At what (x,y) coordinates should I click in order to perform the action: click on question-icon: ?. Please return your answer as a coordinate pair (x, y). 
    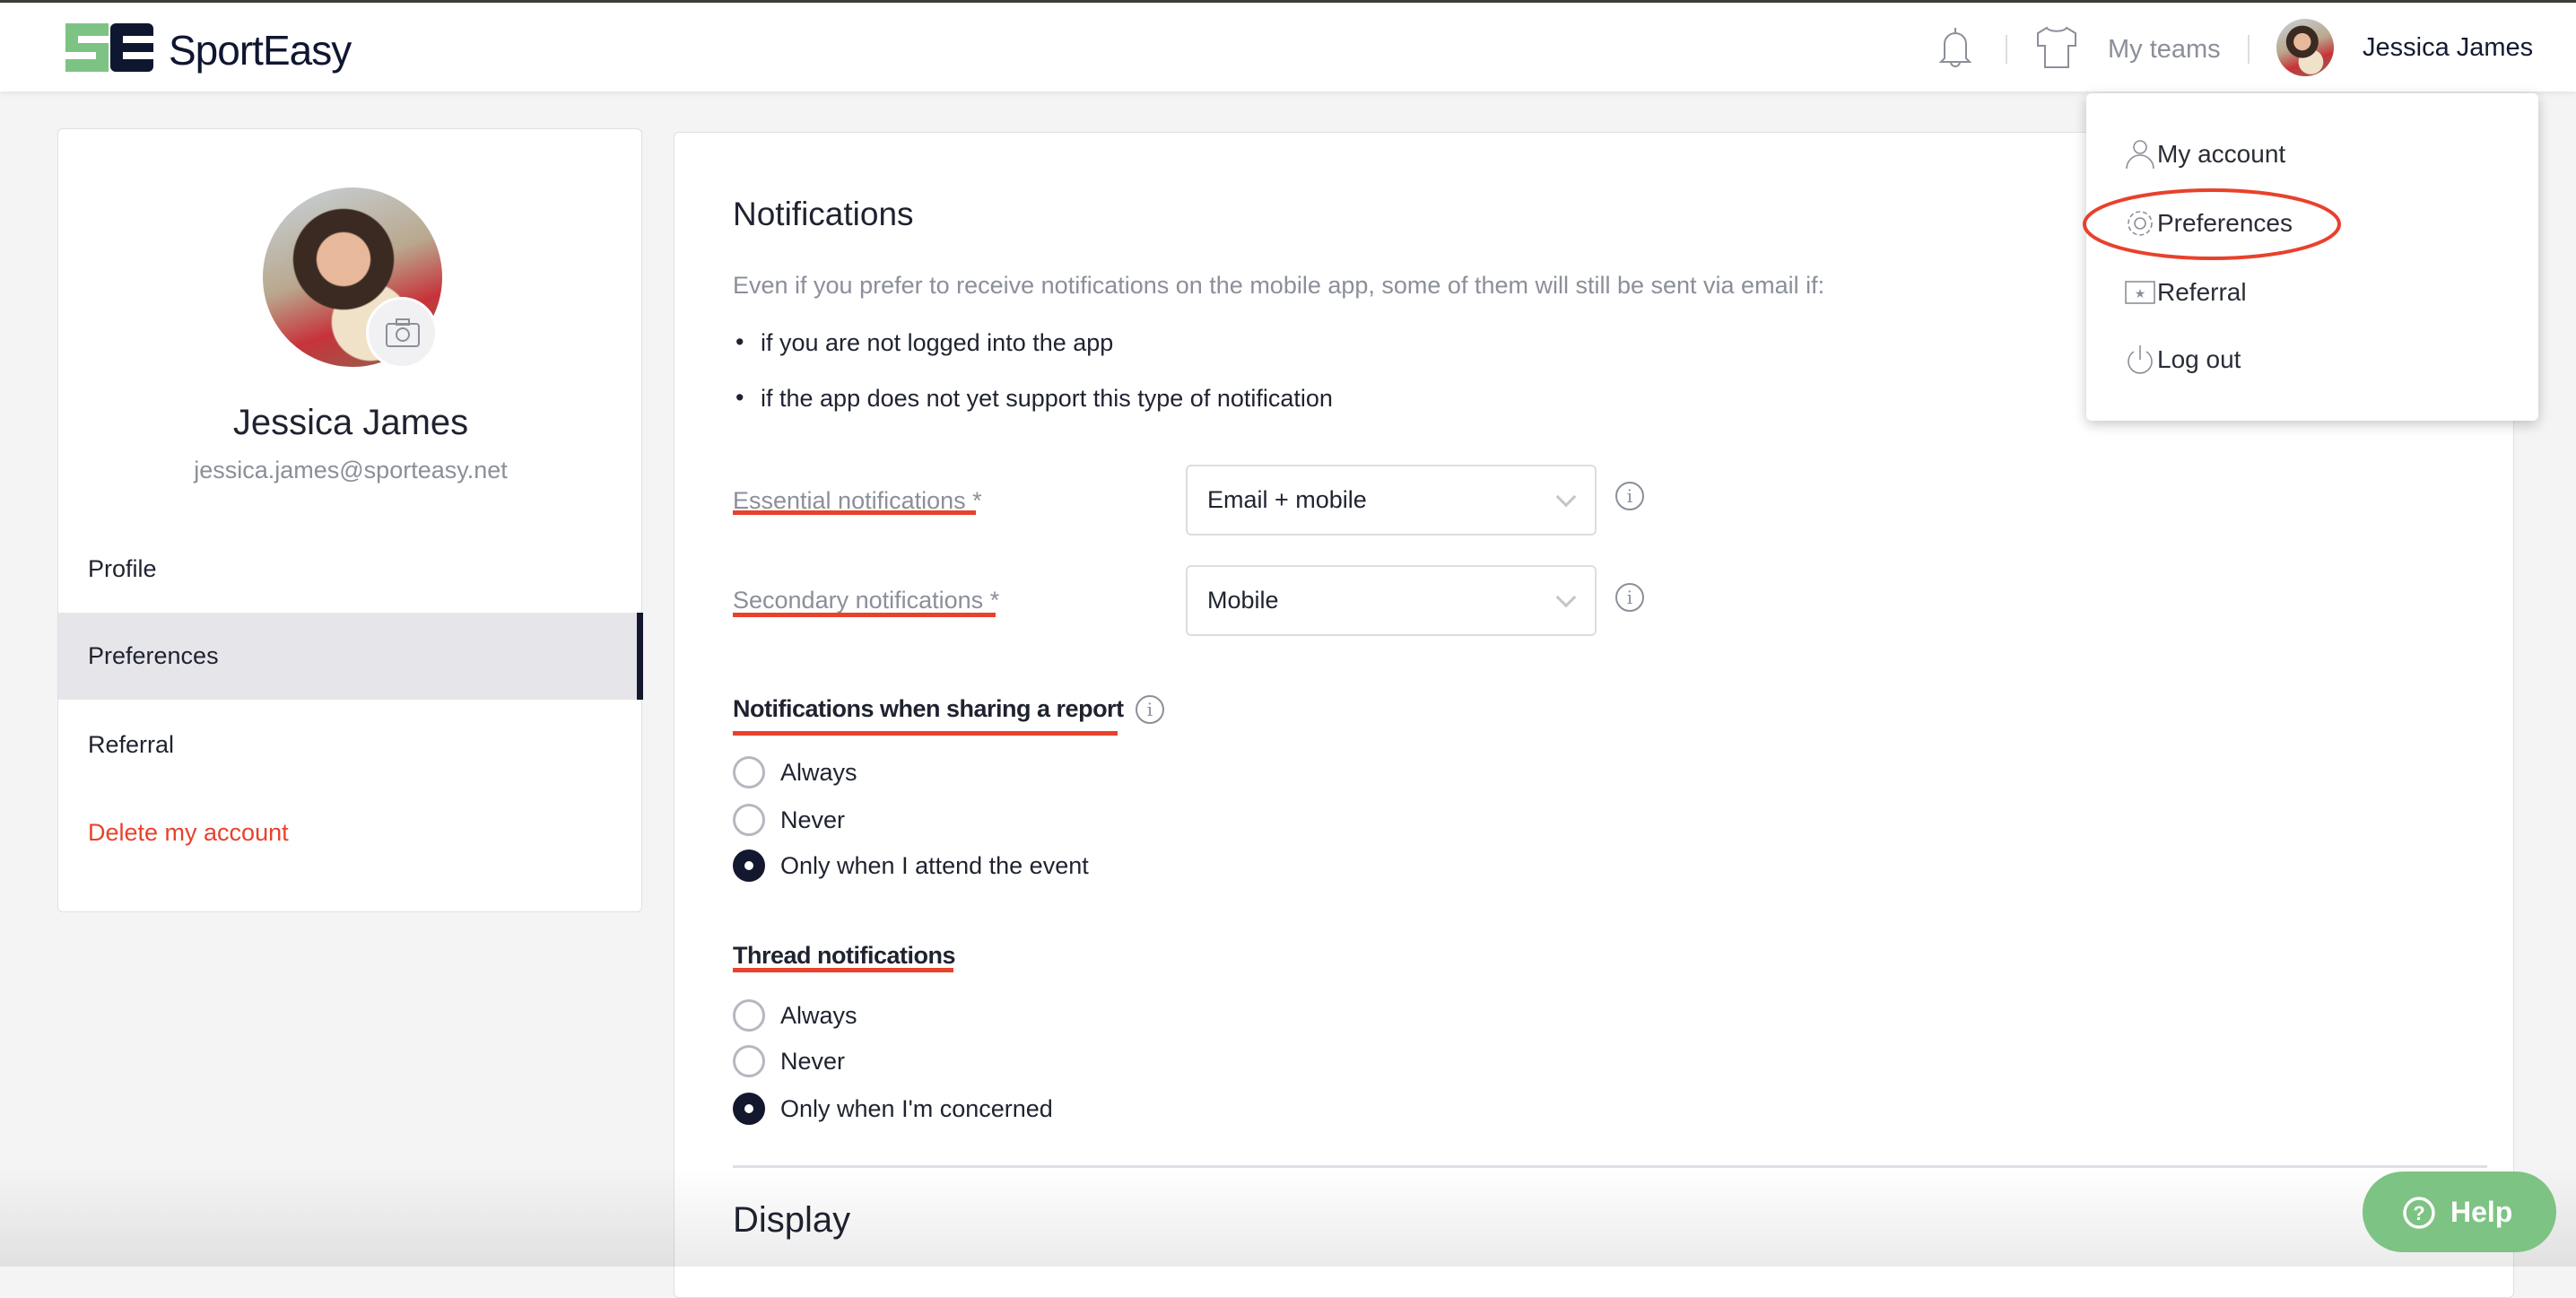
    Looking at the image, I should click on (2419, 1213).